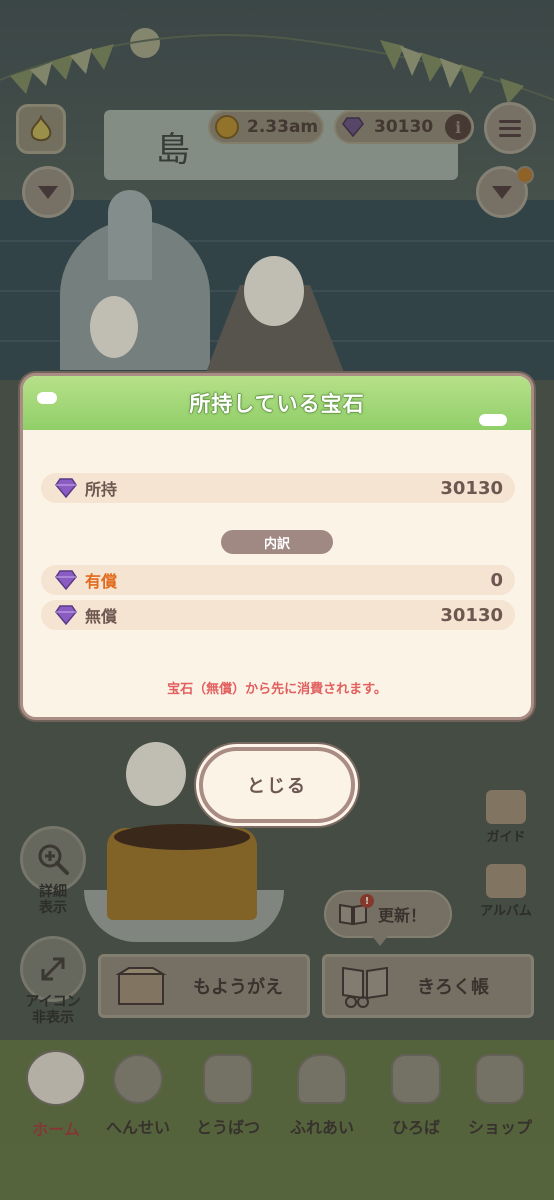  What do you see at coordinates (278, 488) in the screenshot?
I see `owned-row: 所持 30130` at bounding box center [278, 488].